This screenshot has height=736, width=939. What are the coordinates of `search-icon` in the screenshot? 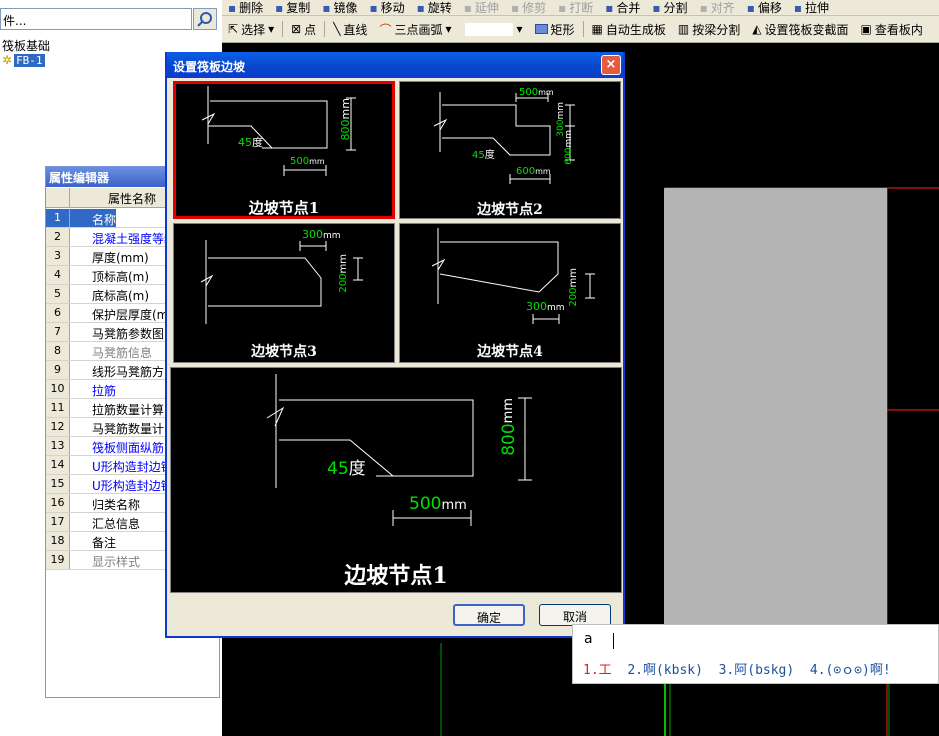 It's located at (204, 19).